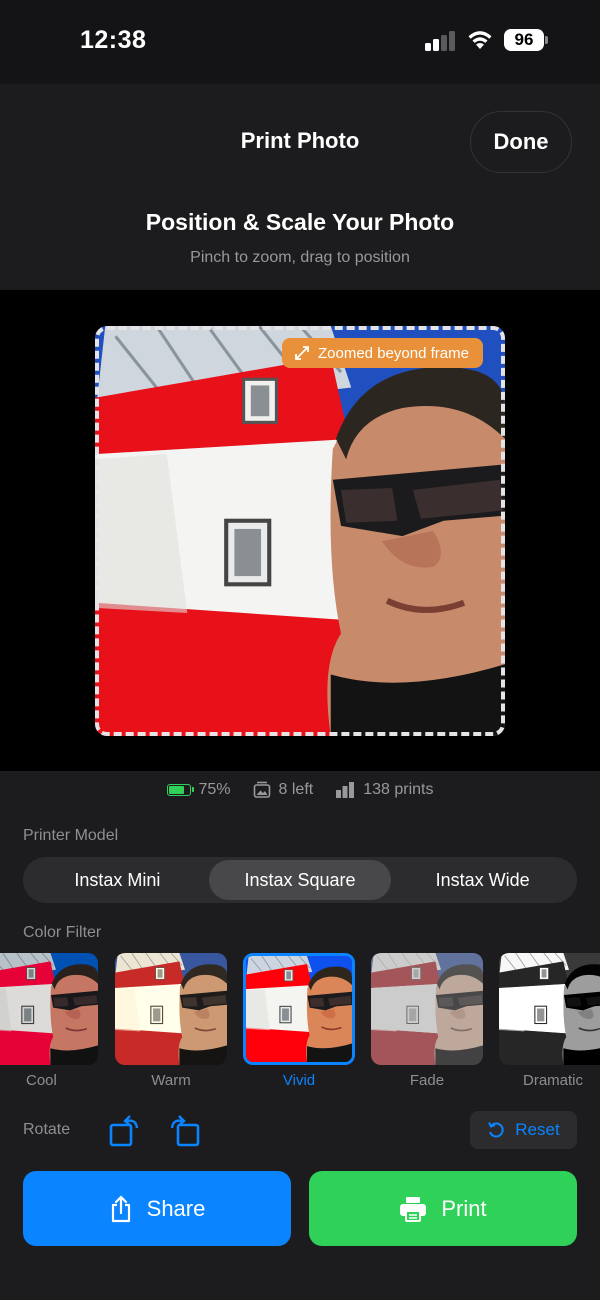 Image resolution: width=600 pixels, height=1300 pixels. I want to click on zoom-badge: Zoomed beyond frame, so click(382, 353).